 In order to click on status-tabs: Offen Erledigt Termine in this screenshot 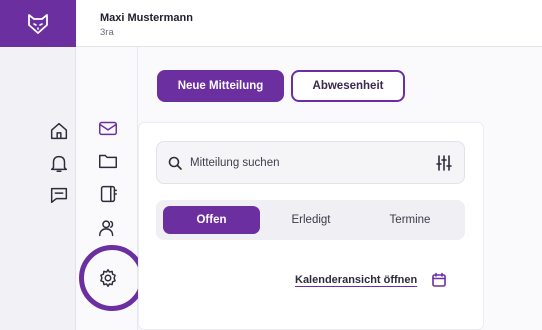, I will do `click(310, 220)`.